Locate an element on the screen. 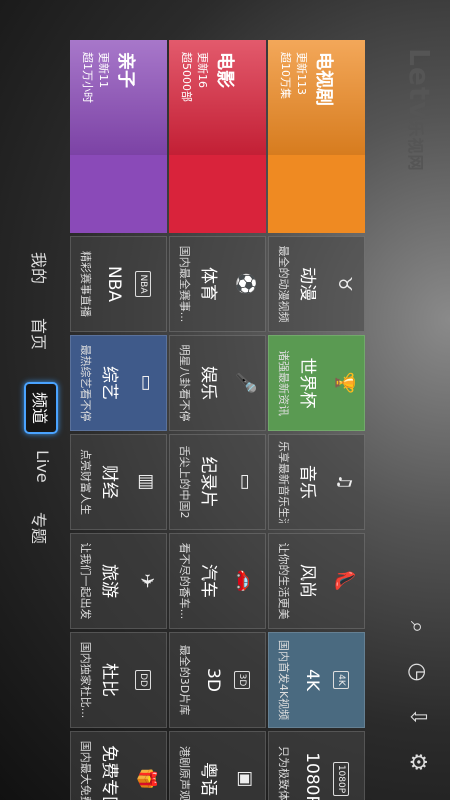 The image size is (450, 800). channel-icon: 1080P is located at coordinates (344, 766).